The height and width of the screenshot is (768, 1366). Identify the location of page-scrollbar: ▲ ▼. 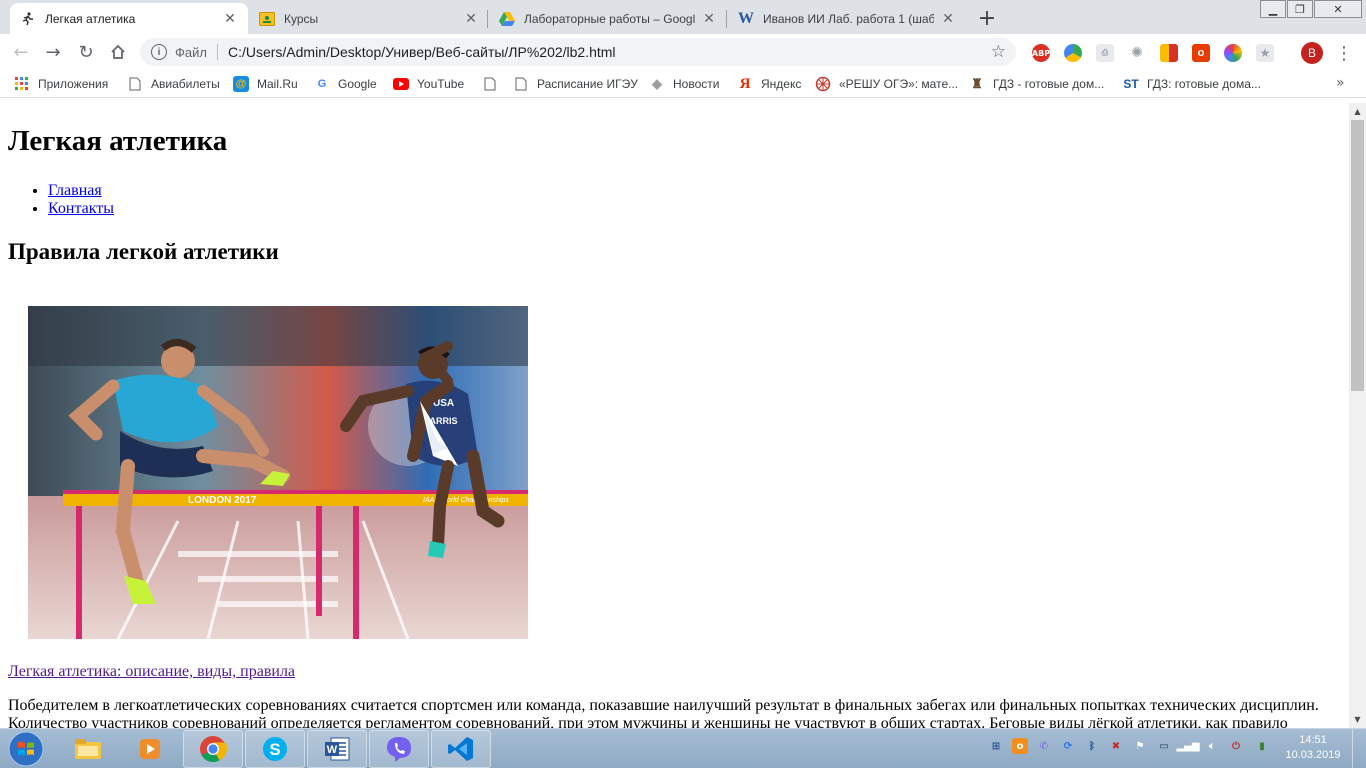
(1357, 415).